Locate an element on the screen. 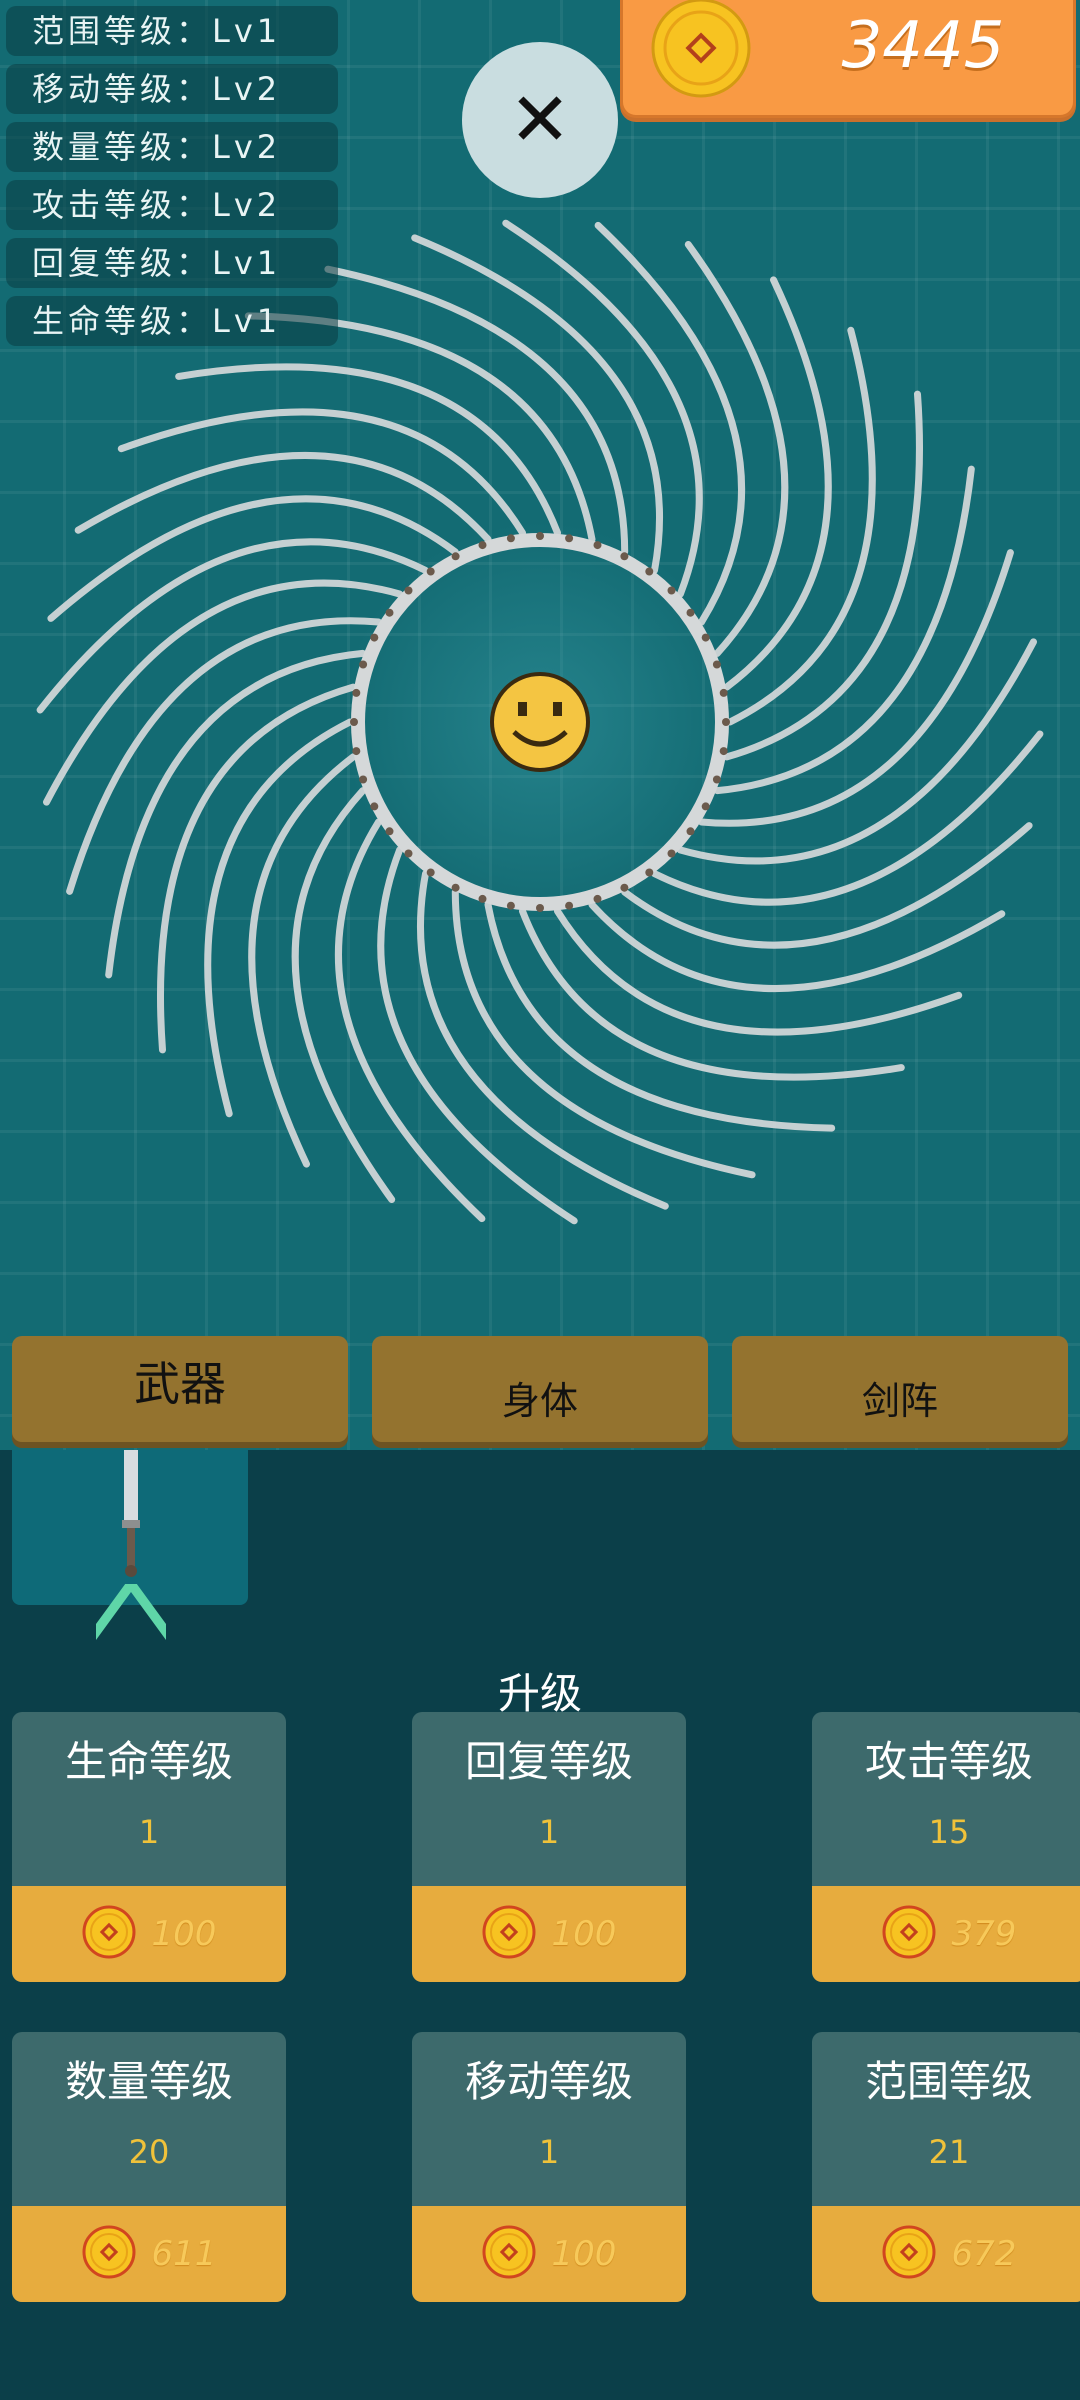  upgrade-card-regen: 回复等级 1 100 is located at coordinates (549, 1847).